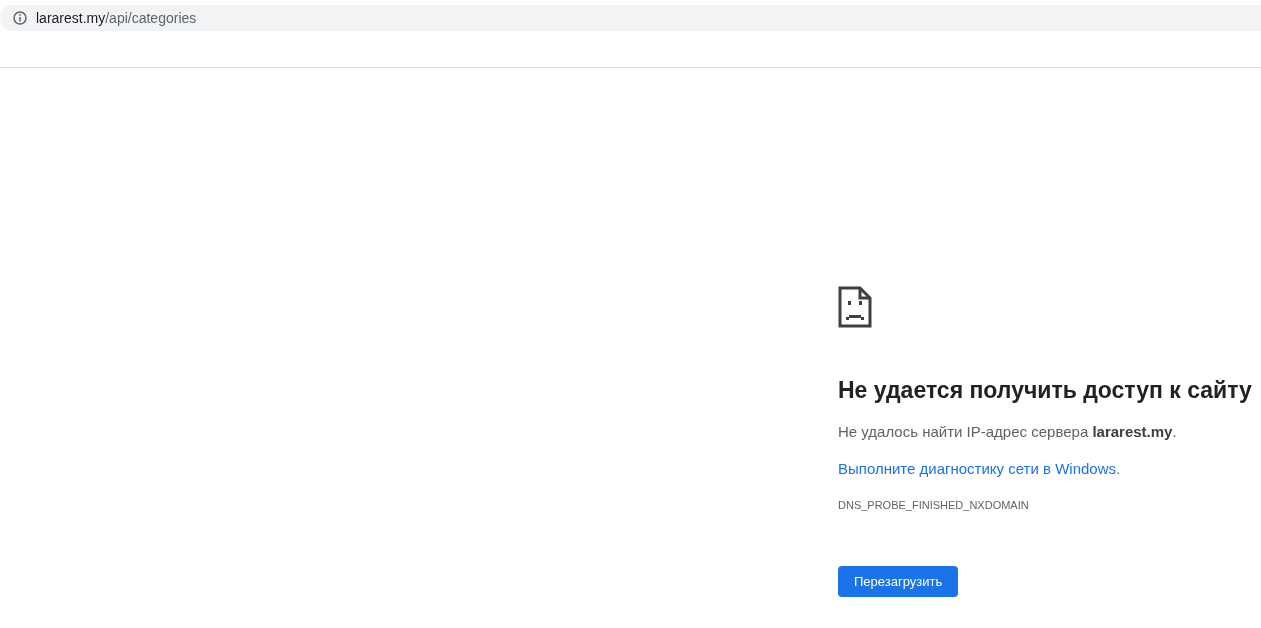 This screenshot has height=628, width=1261. I want to click on error-code: DNS_PROBE_FINISHED_NXDOMAIN, so click(933, 505).